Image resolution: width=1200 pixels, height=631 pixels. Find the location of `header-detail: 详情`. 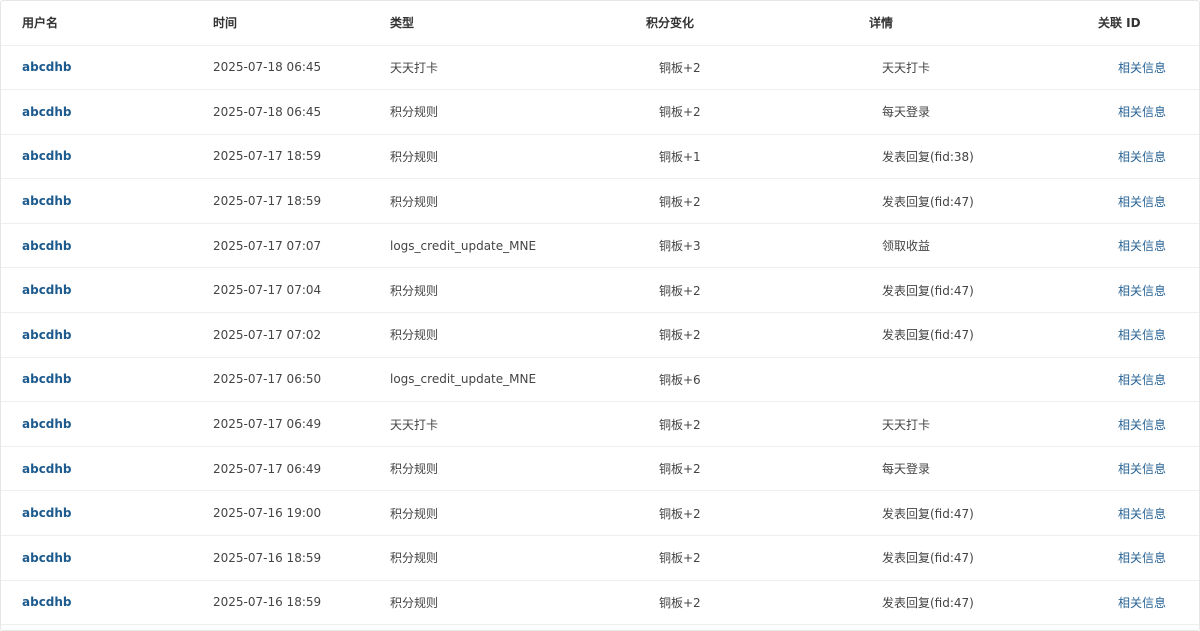

header-detail: 详情 is located at coordinates (977, 23).